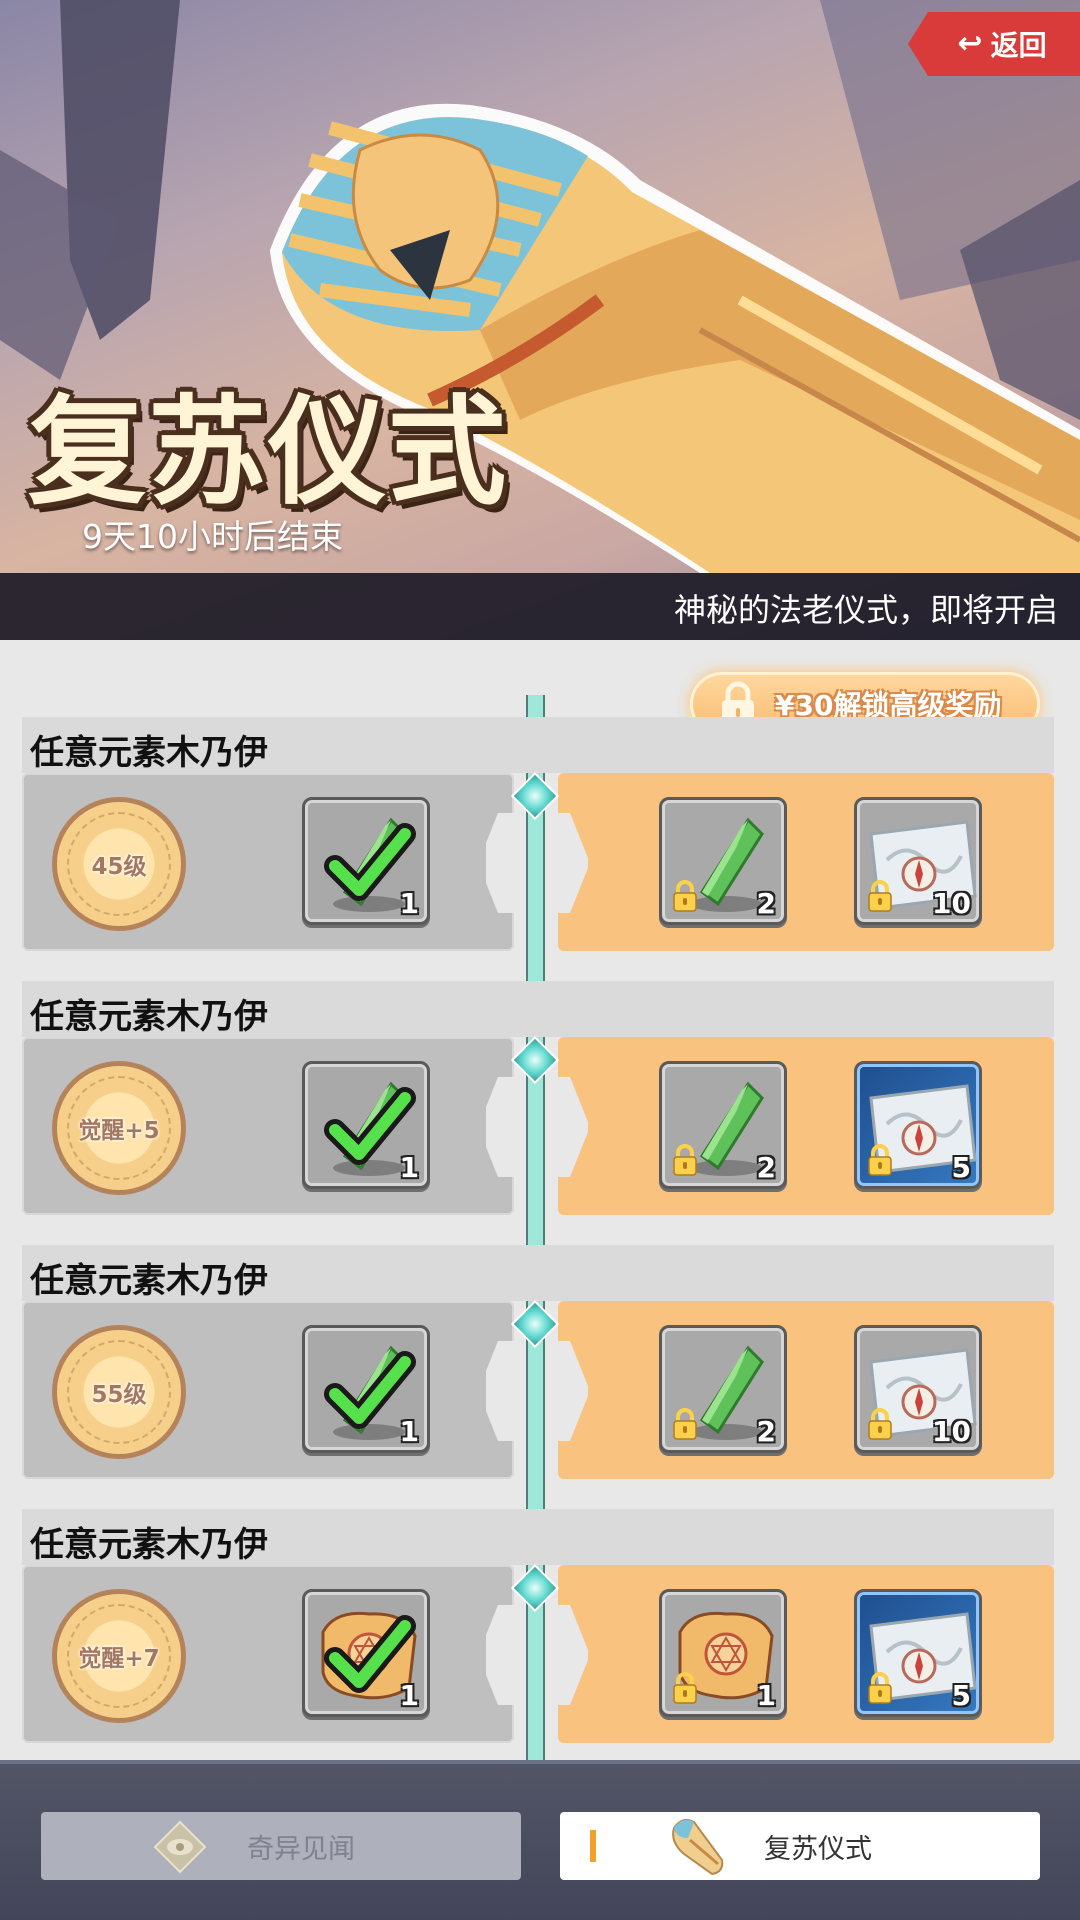 This screenshot has width=1080, height=1920. I want to click on premium-reward-item: 1, so click(723, 1653).